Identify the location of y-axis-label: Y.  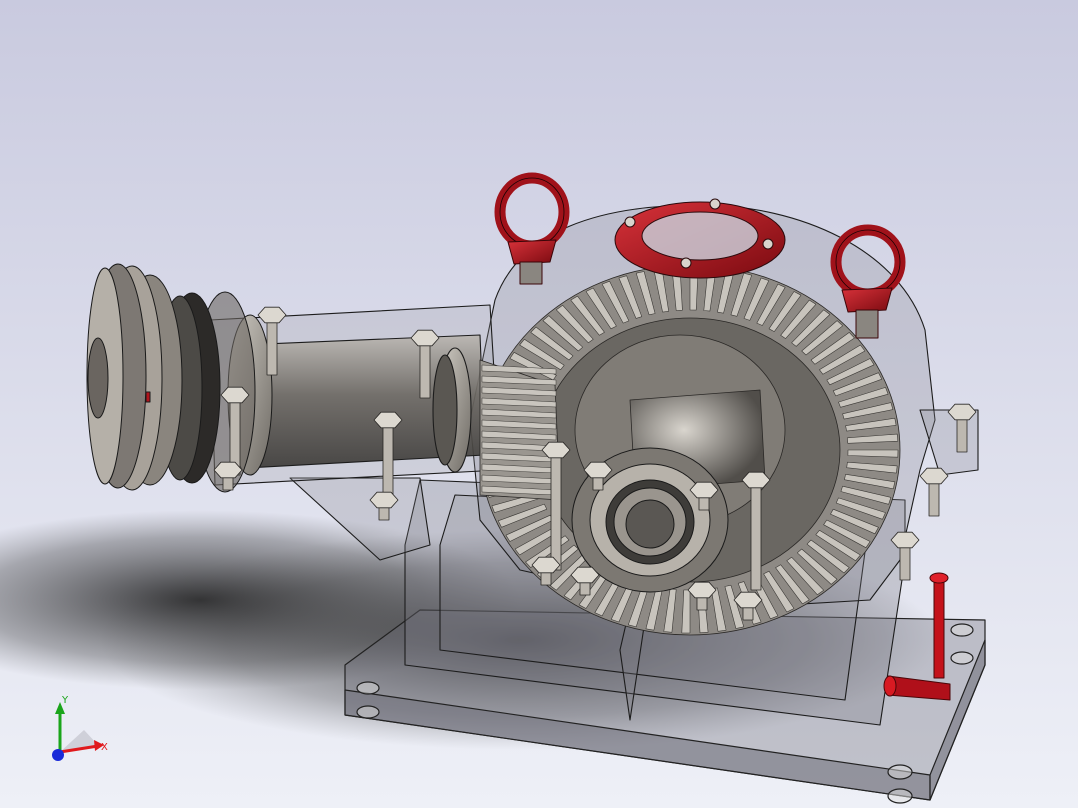
(65, 700).